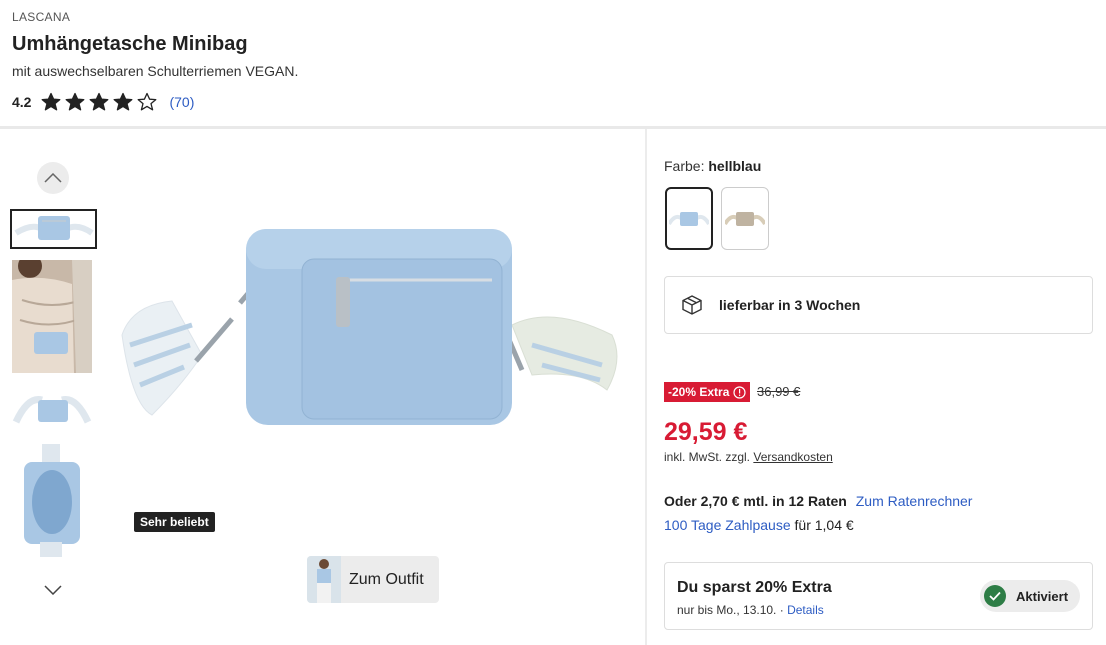  What do you see at coordinates (684, 166) in the screenshot?
I see `color-label-prefix: Farbe:` at bounding box center [684, 166].